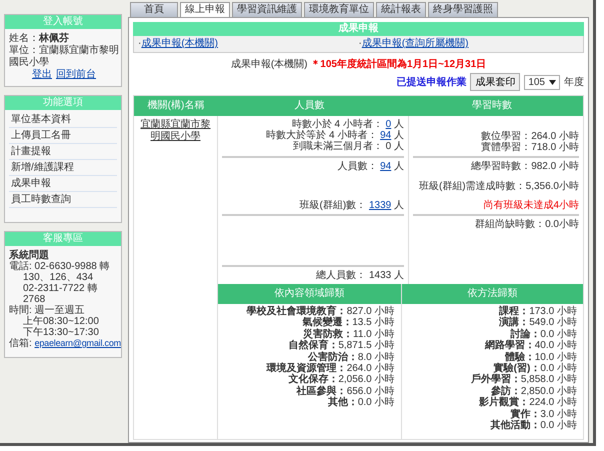 The image size is (604, 451). Describe the element at coordinates (543, 334) in the screenshot. I see `stat-line: 討論：0.0 小時` at that location.